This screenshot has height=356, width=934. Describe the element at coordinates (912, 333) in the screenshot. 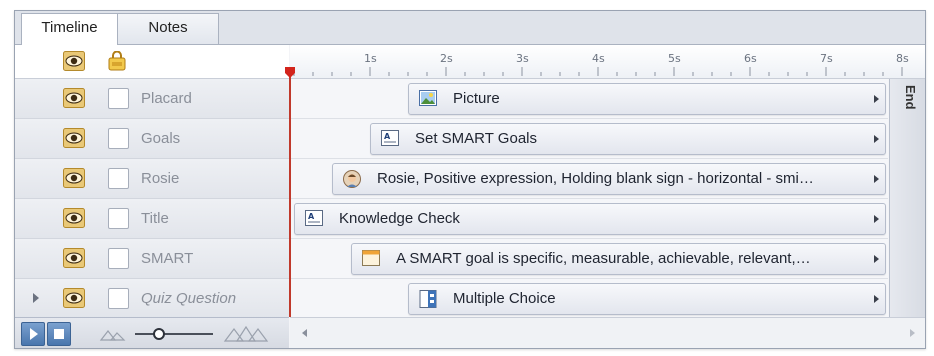

I see `scroll-right-icon` at that location.